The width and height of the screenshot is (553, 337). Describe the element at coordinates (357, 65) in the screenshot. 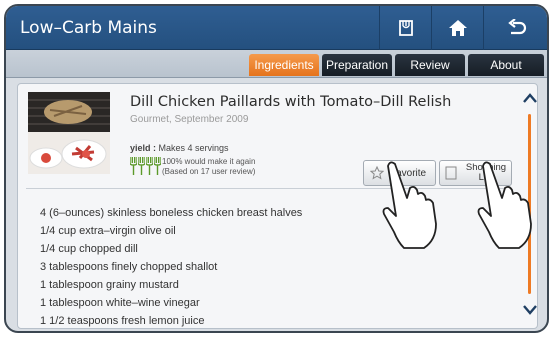

I see `tab-preparation: Preparation` at that location.